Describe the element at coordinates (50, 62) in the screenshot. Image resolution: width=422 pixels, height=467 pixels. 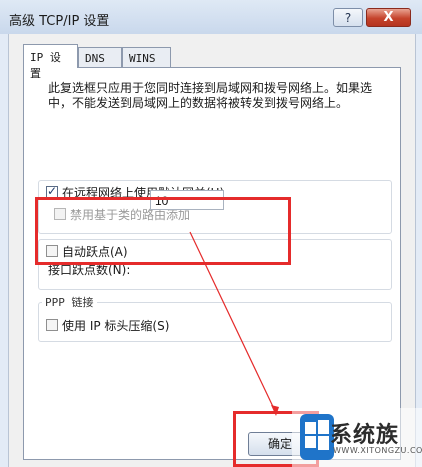
I see `tab-ip-settings: IP 设置` at that location.